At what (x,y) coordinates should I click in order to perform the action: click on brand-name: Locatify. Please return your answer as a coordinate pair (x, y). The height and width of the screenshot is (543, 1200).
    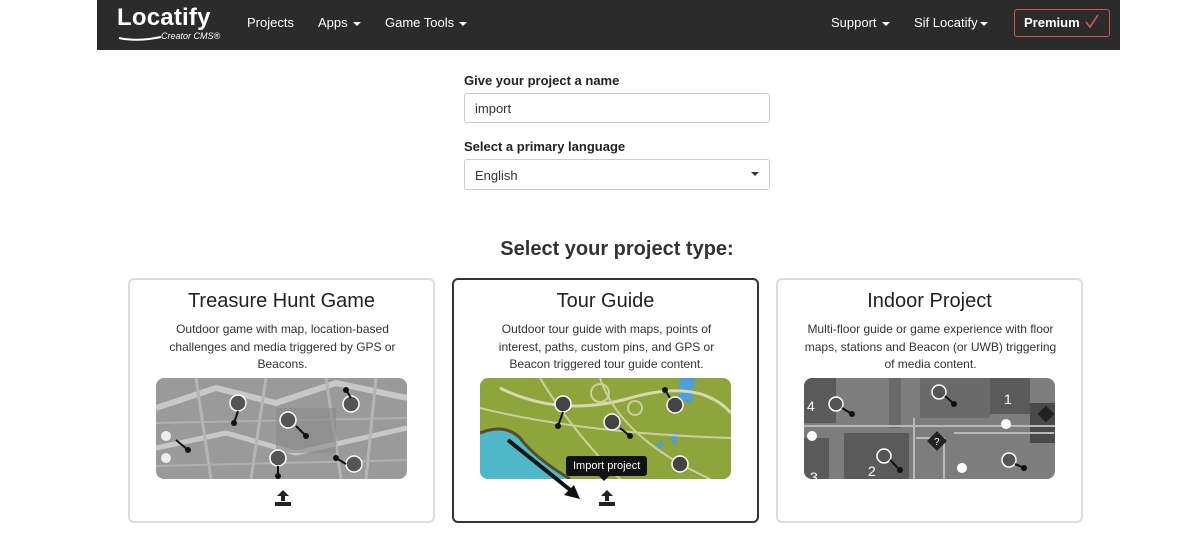
    Looking at the image, I should click on (164, 17).